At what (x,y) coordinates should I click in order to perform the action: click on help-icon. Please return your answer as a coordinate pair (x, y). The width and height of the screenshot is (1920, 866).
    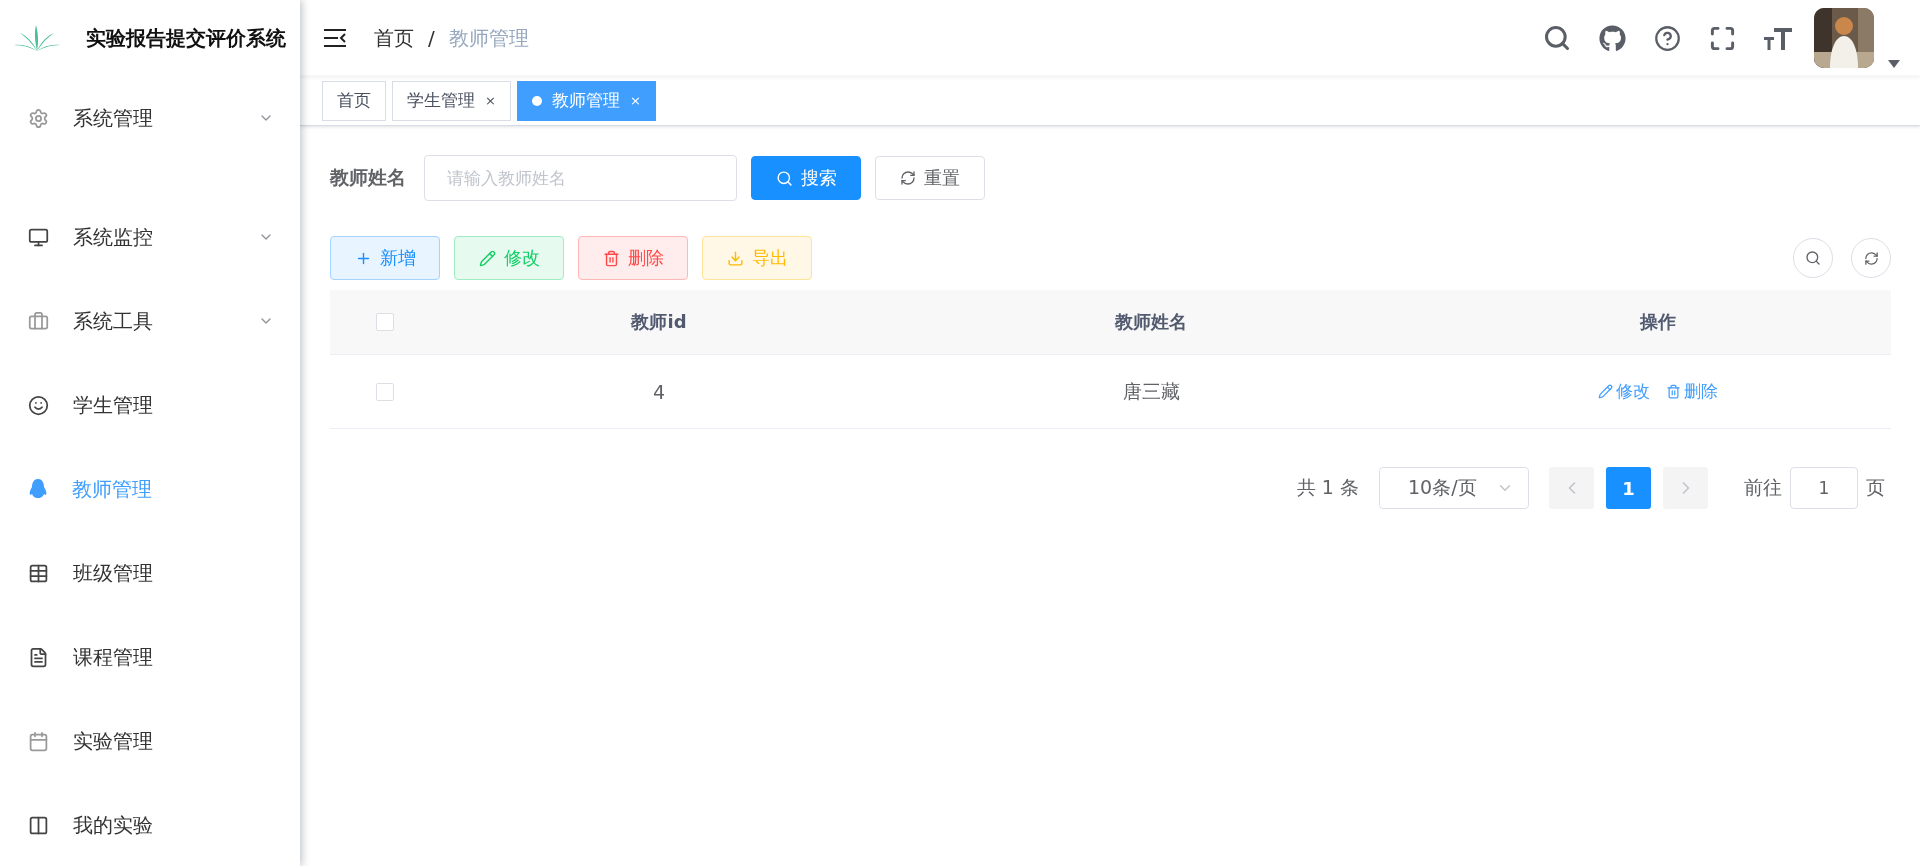
    Looking at the image, I should click on (1667, 38).